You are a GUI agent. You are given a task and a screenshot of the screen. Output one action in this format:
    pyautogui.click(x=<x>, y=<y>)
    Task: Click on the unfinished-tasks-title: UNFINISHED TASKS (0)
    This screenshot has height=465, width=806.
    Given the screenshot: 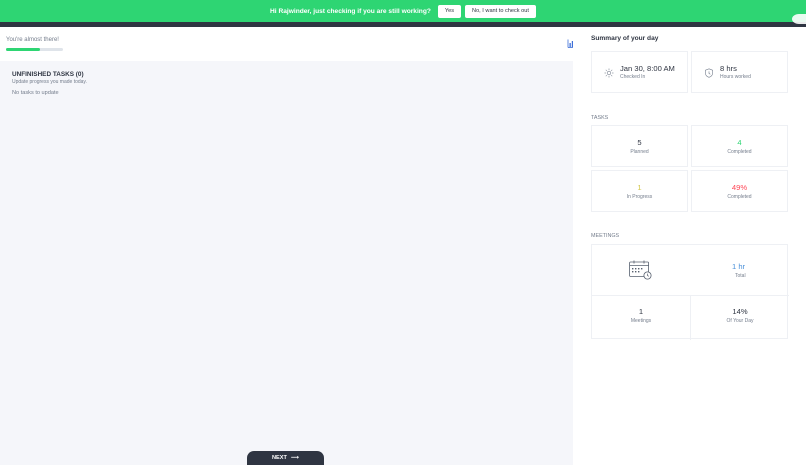 What is the action you would take?
    pyautogui.click(x=48, y=74)
    